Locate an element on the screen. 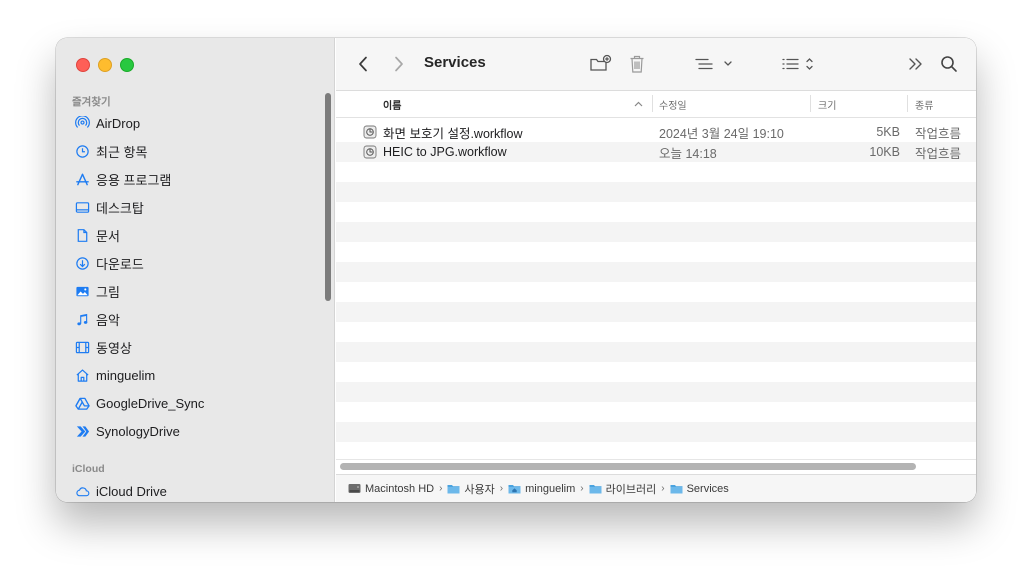  path-item-macintosh-hd: Macintosh HD is located at coordinates (391, 489).